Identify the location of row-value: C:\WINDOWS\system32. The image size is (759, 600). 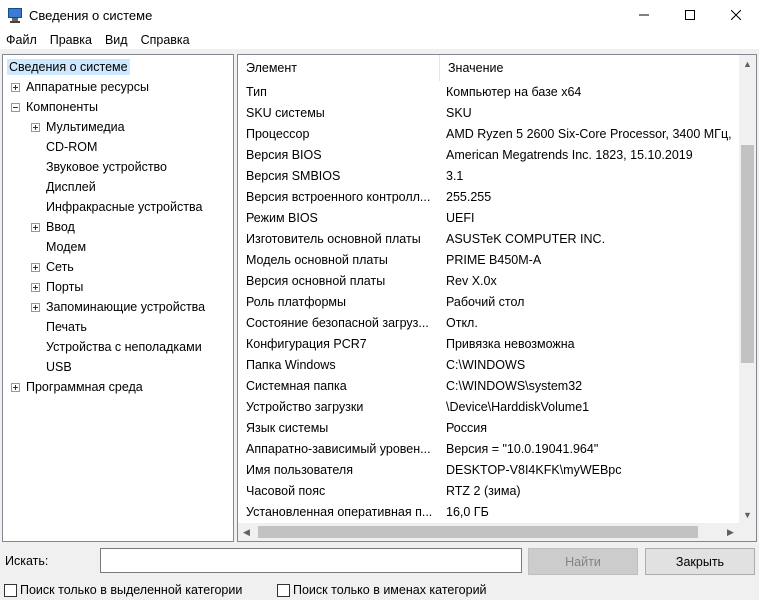
(514, 385).